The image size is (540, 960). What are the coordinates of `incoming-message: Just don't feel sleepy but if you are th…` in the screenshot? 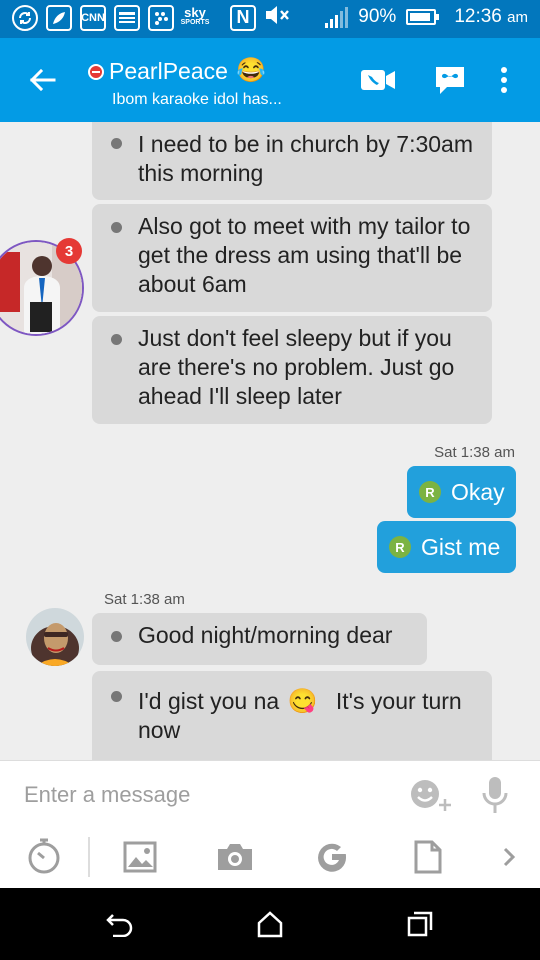 It's located at (292, 370).